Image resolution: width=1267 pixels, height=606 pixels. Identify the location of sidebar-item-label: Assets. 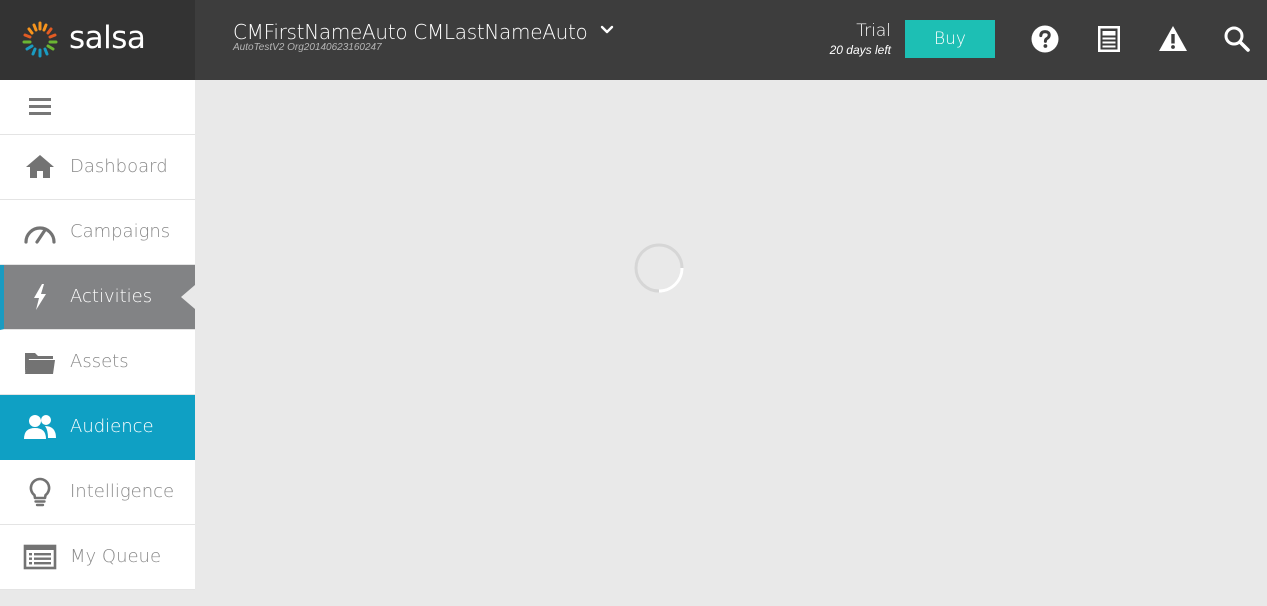
(99, 361).